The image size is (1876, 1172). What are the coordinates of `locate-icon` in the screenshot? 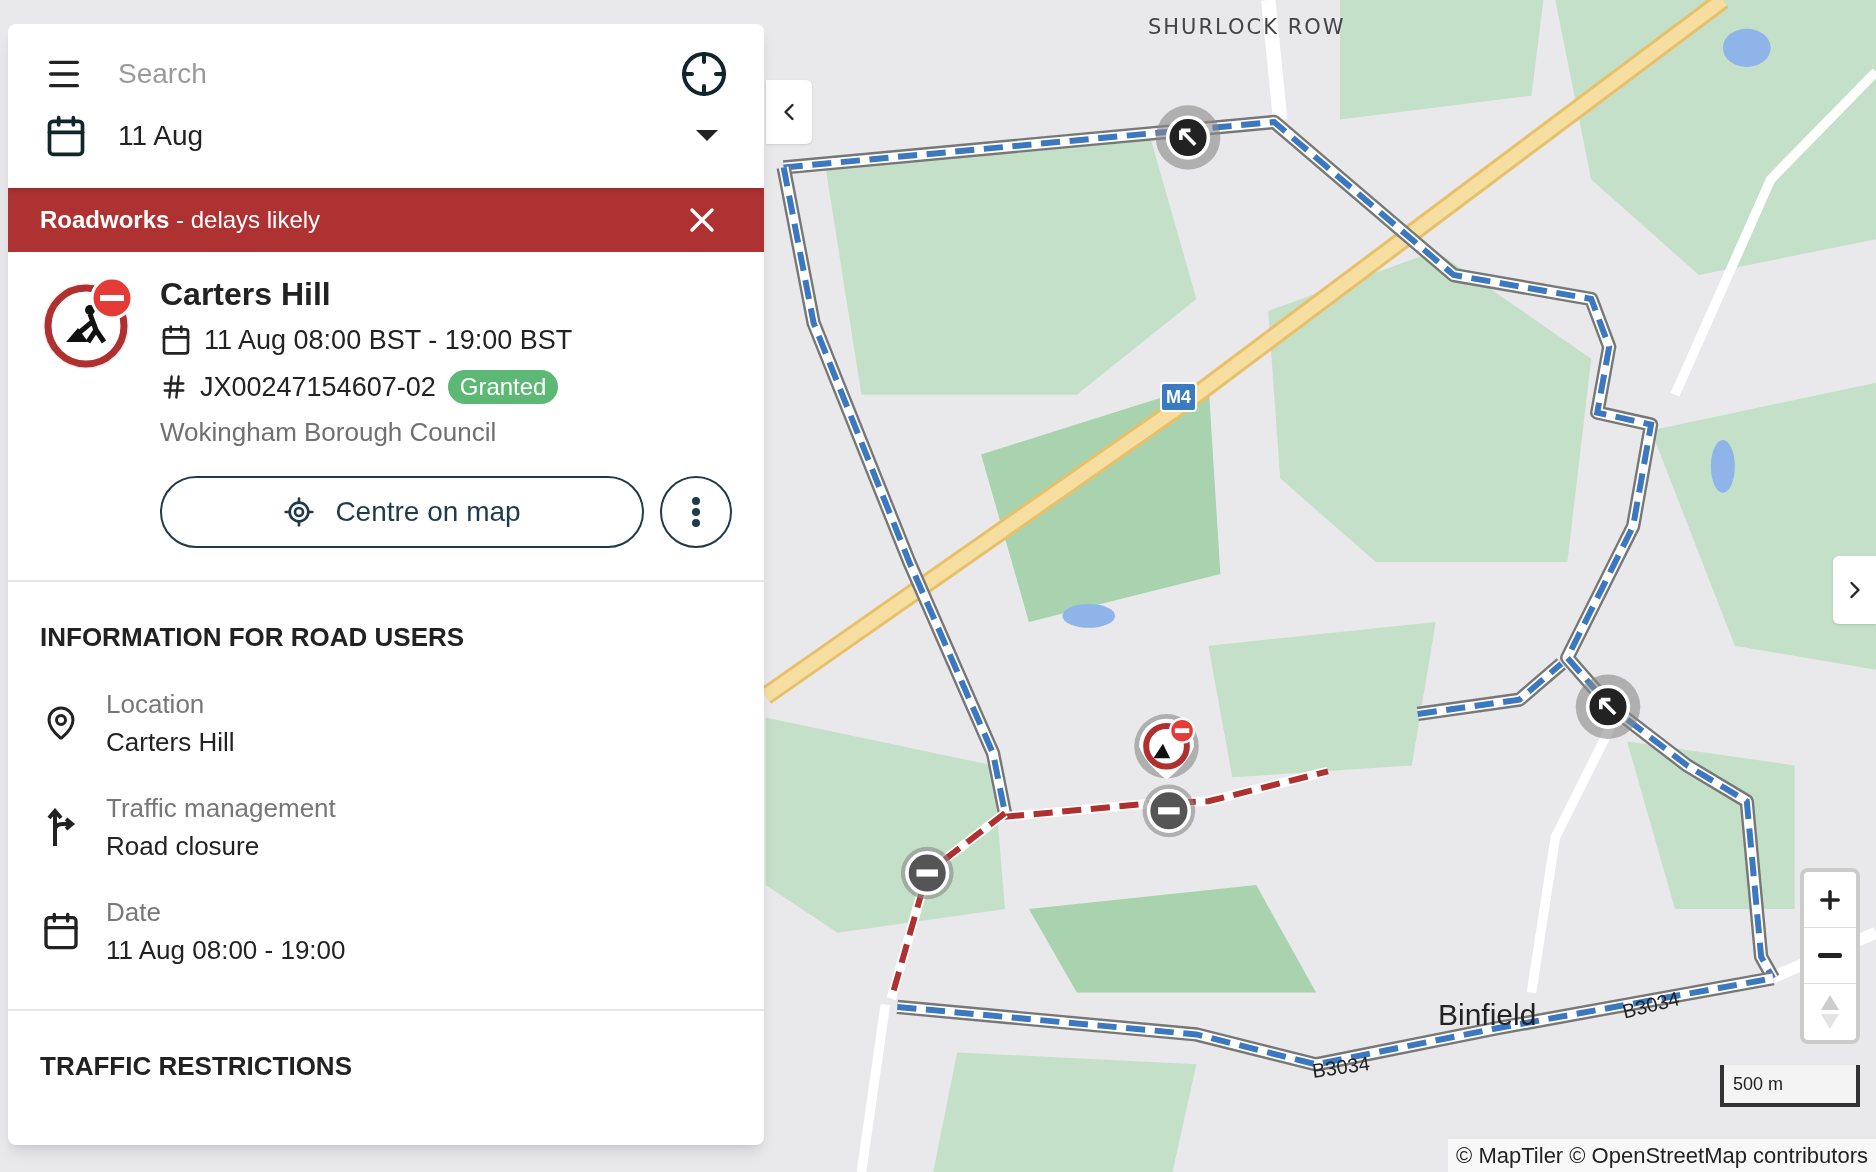 It's located at (704, 74).